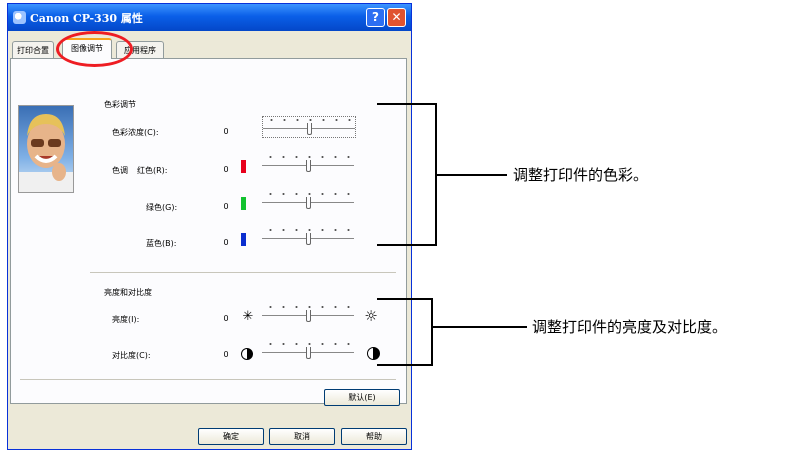 The height and width of the screenshot is (454, 799). I want to click on close-button: ✕, so click(396, 17).